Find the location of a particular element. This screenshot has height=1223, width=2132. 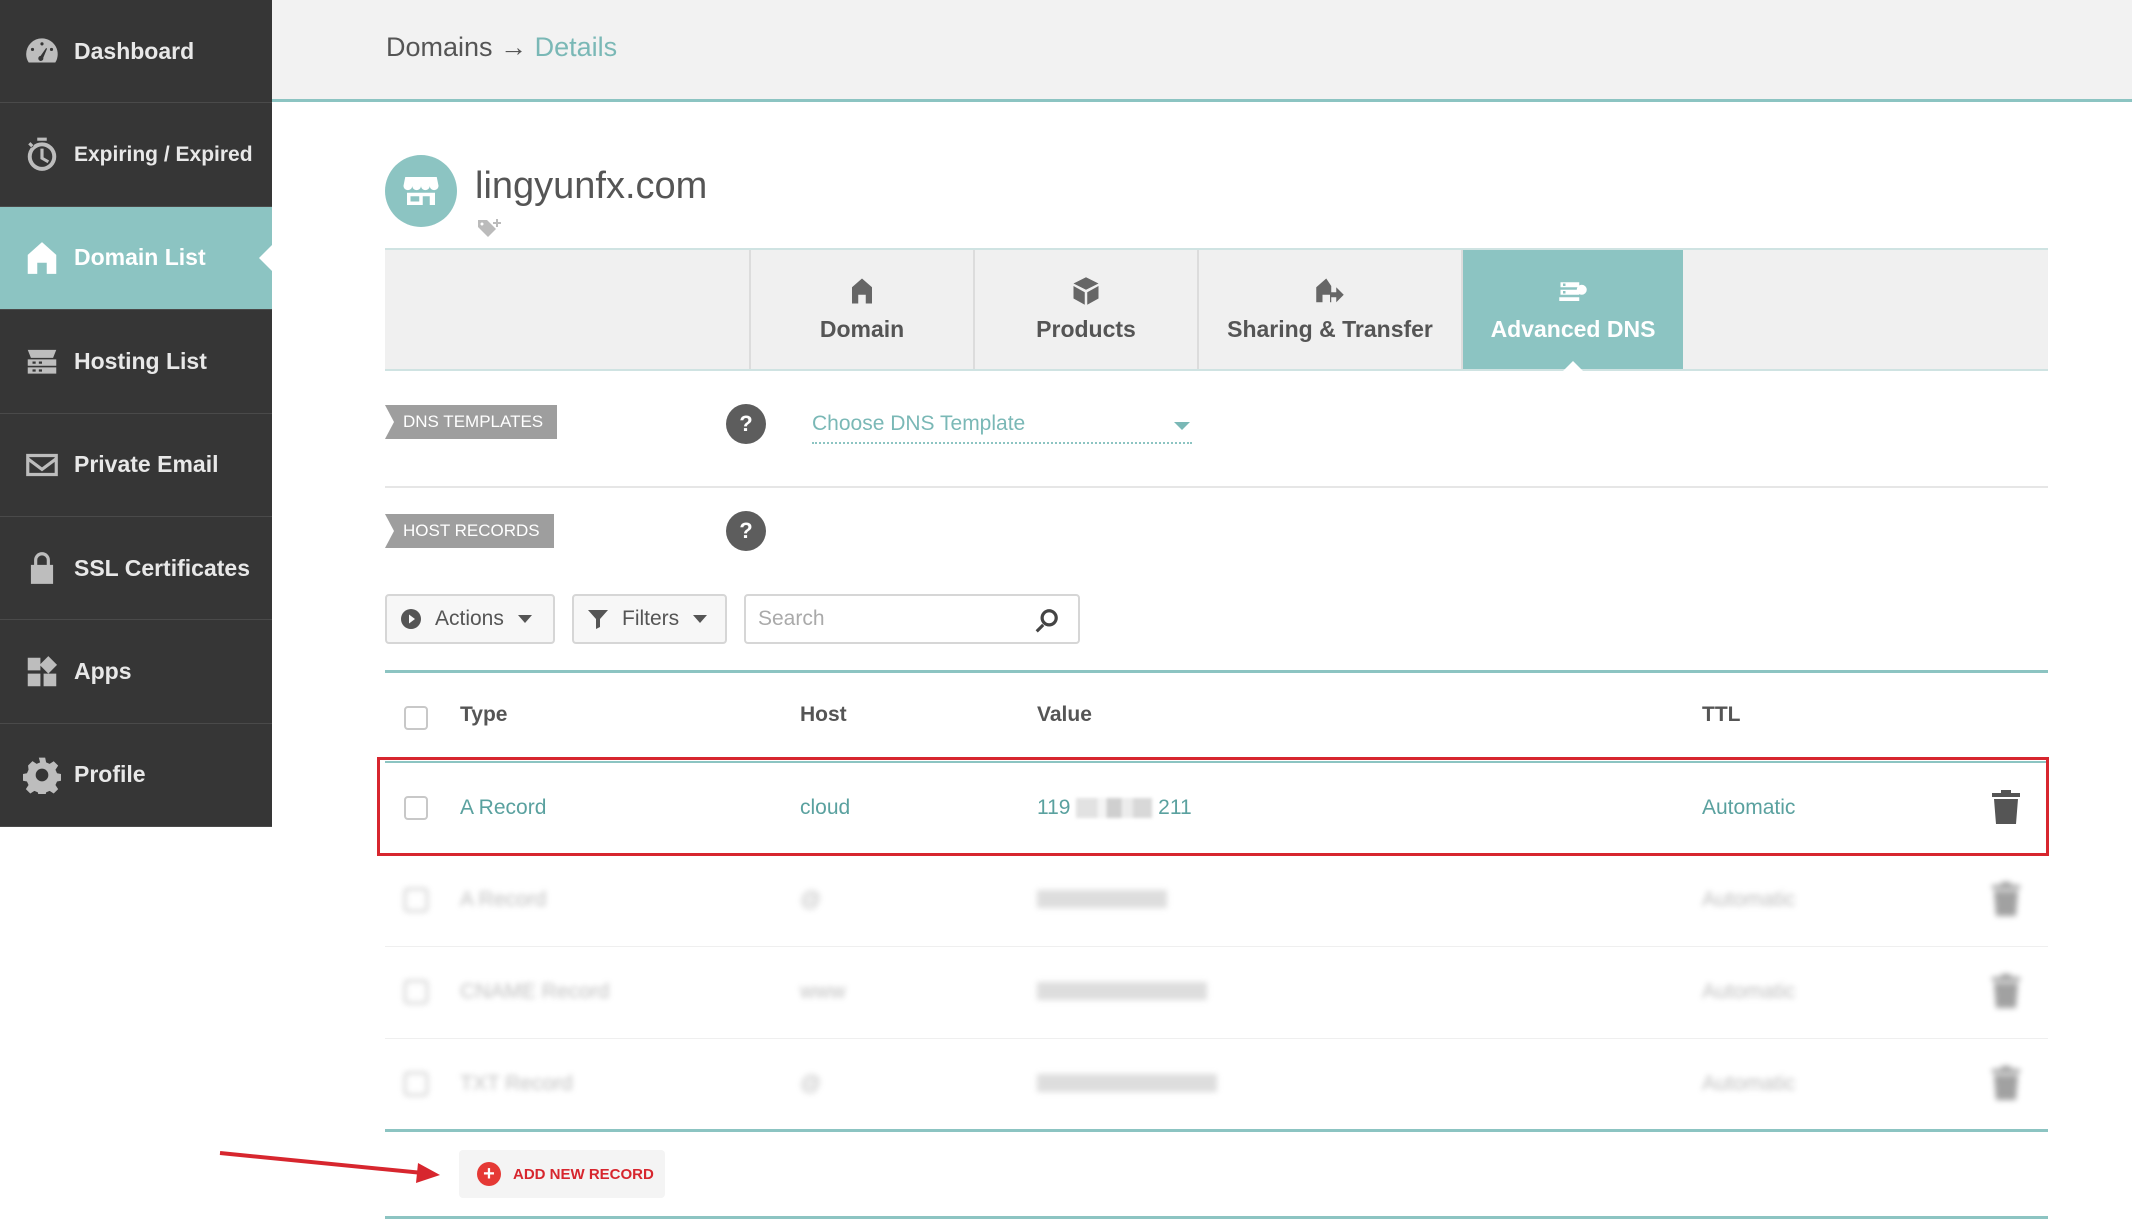

search-icon is located at coordinates (1047, 620).